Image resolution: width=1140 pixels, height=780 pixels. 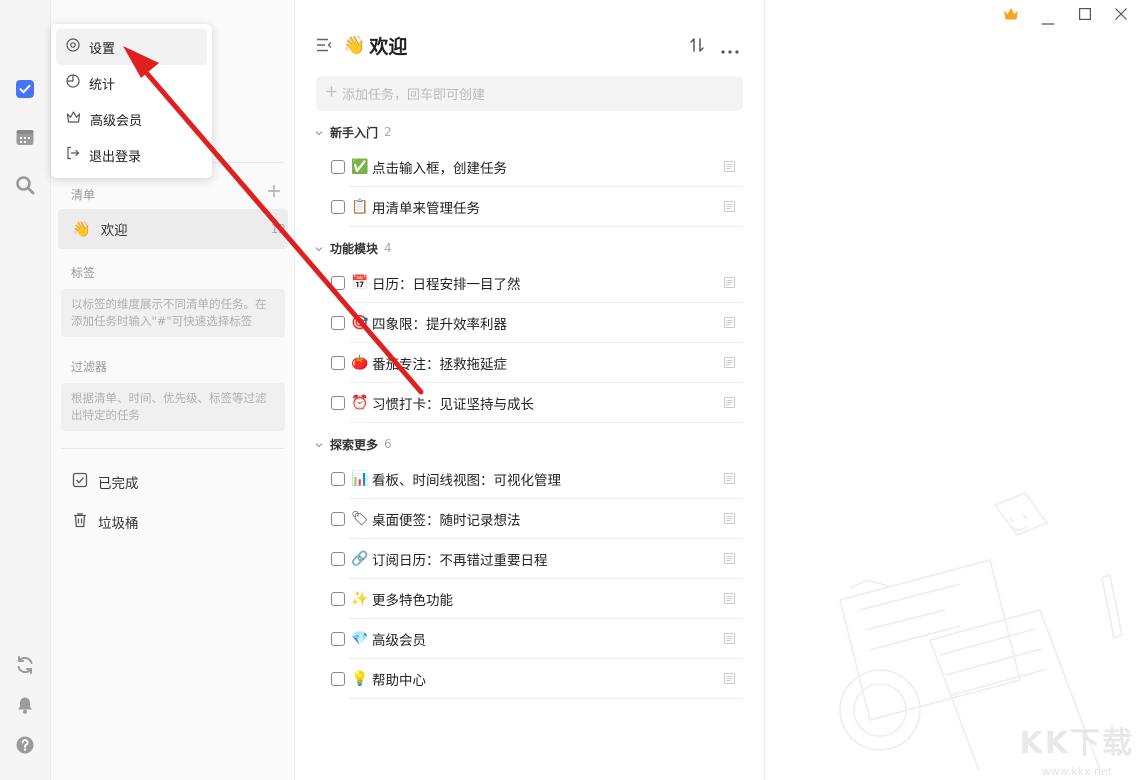 I want to click on sidebar-item-label: 已完成, so click(x=118, y=482).